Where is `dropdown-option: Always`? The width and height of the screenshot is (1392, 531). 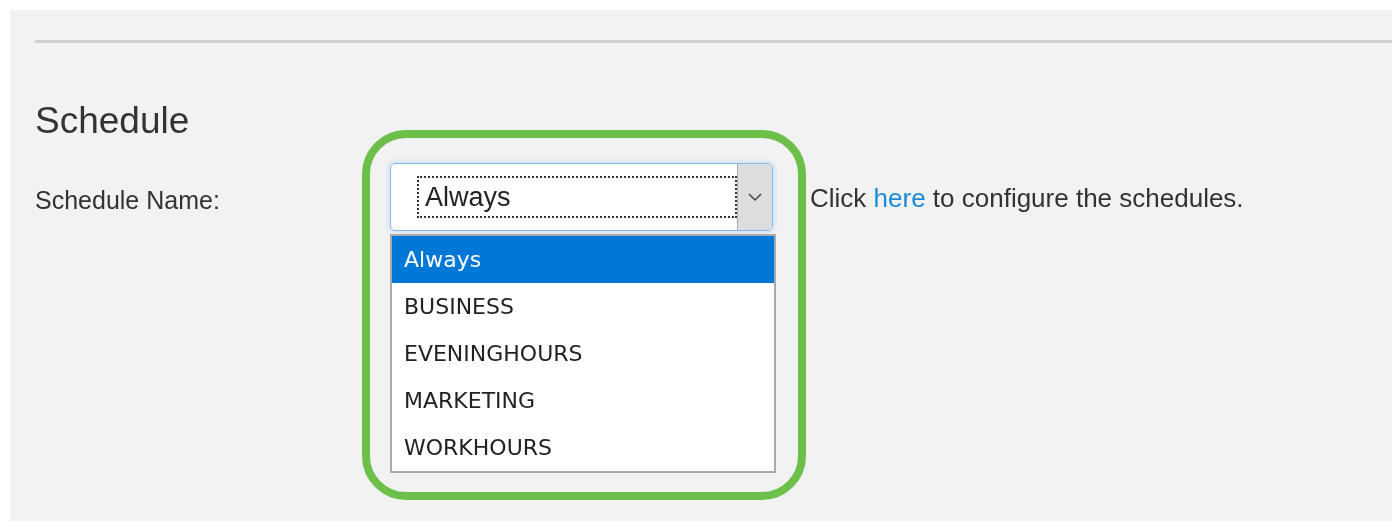
dropdown-option: Always is located at coordinates (583, 259).